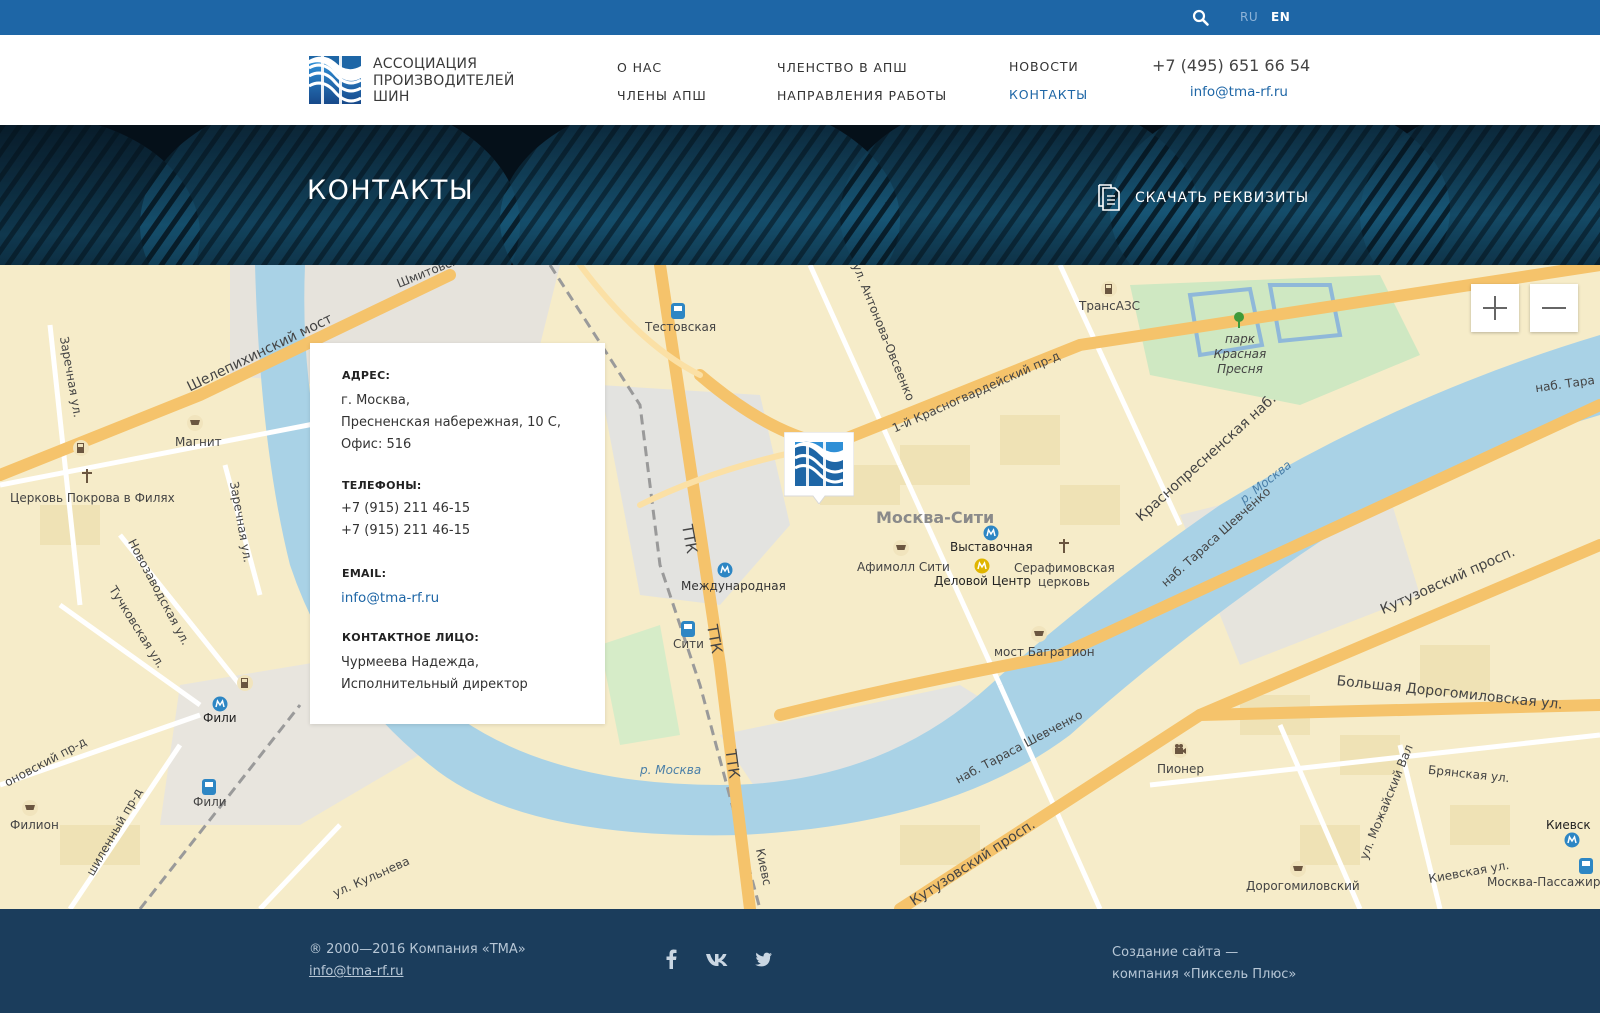 Image resolution: width=1600 pixels, height=1013 pixels. Describe the element at coordinates (1240, 354) in the screenshot. I see `map-label-park: парк Красная Пресня` at that location.